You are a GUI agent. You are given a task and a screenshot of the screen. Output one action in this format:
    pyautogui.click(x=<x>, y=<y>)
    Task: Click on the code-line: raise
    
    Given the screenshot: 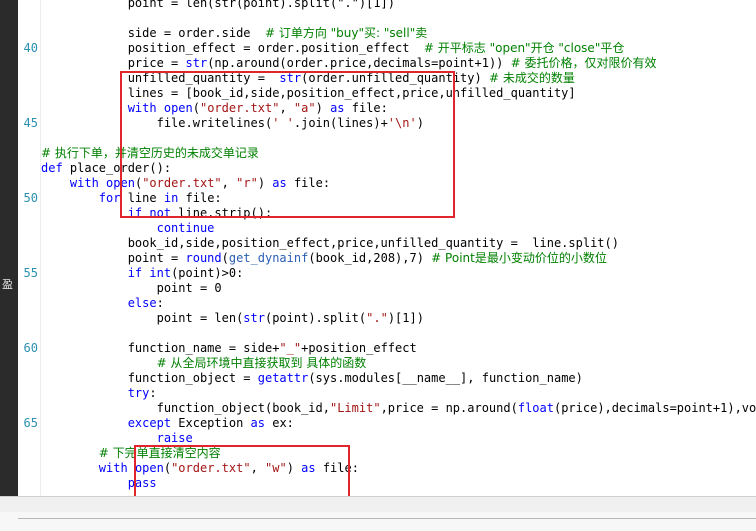 What is the action you would take?
    pyautogui.click(x=117, y=438)
    